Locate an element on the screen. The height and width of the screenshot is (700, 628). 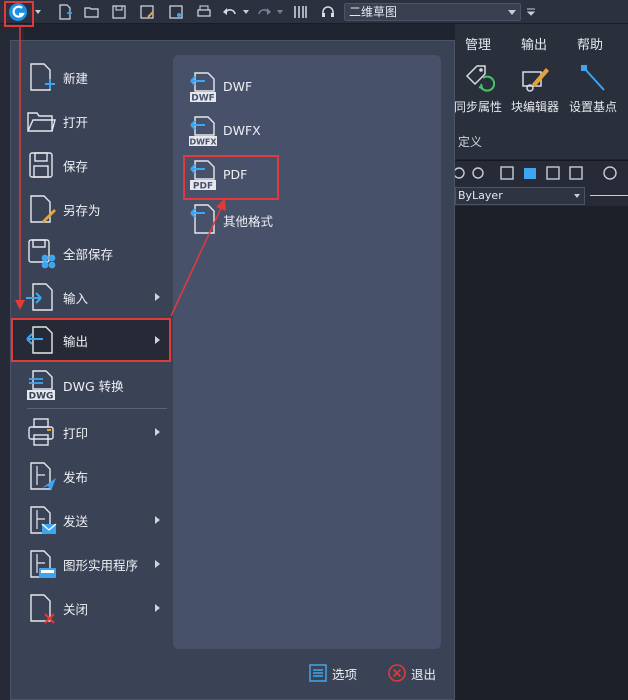
block-editor-icon is located at coordinates (535, 80).